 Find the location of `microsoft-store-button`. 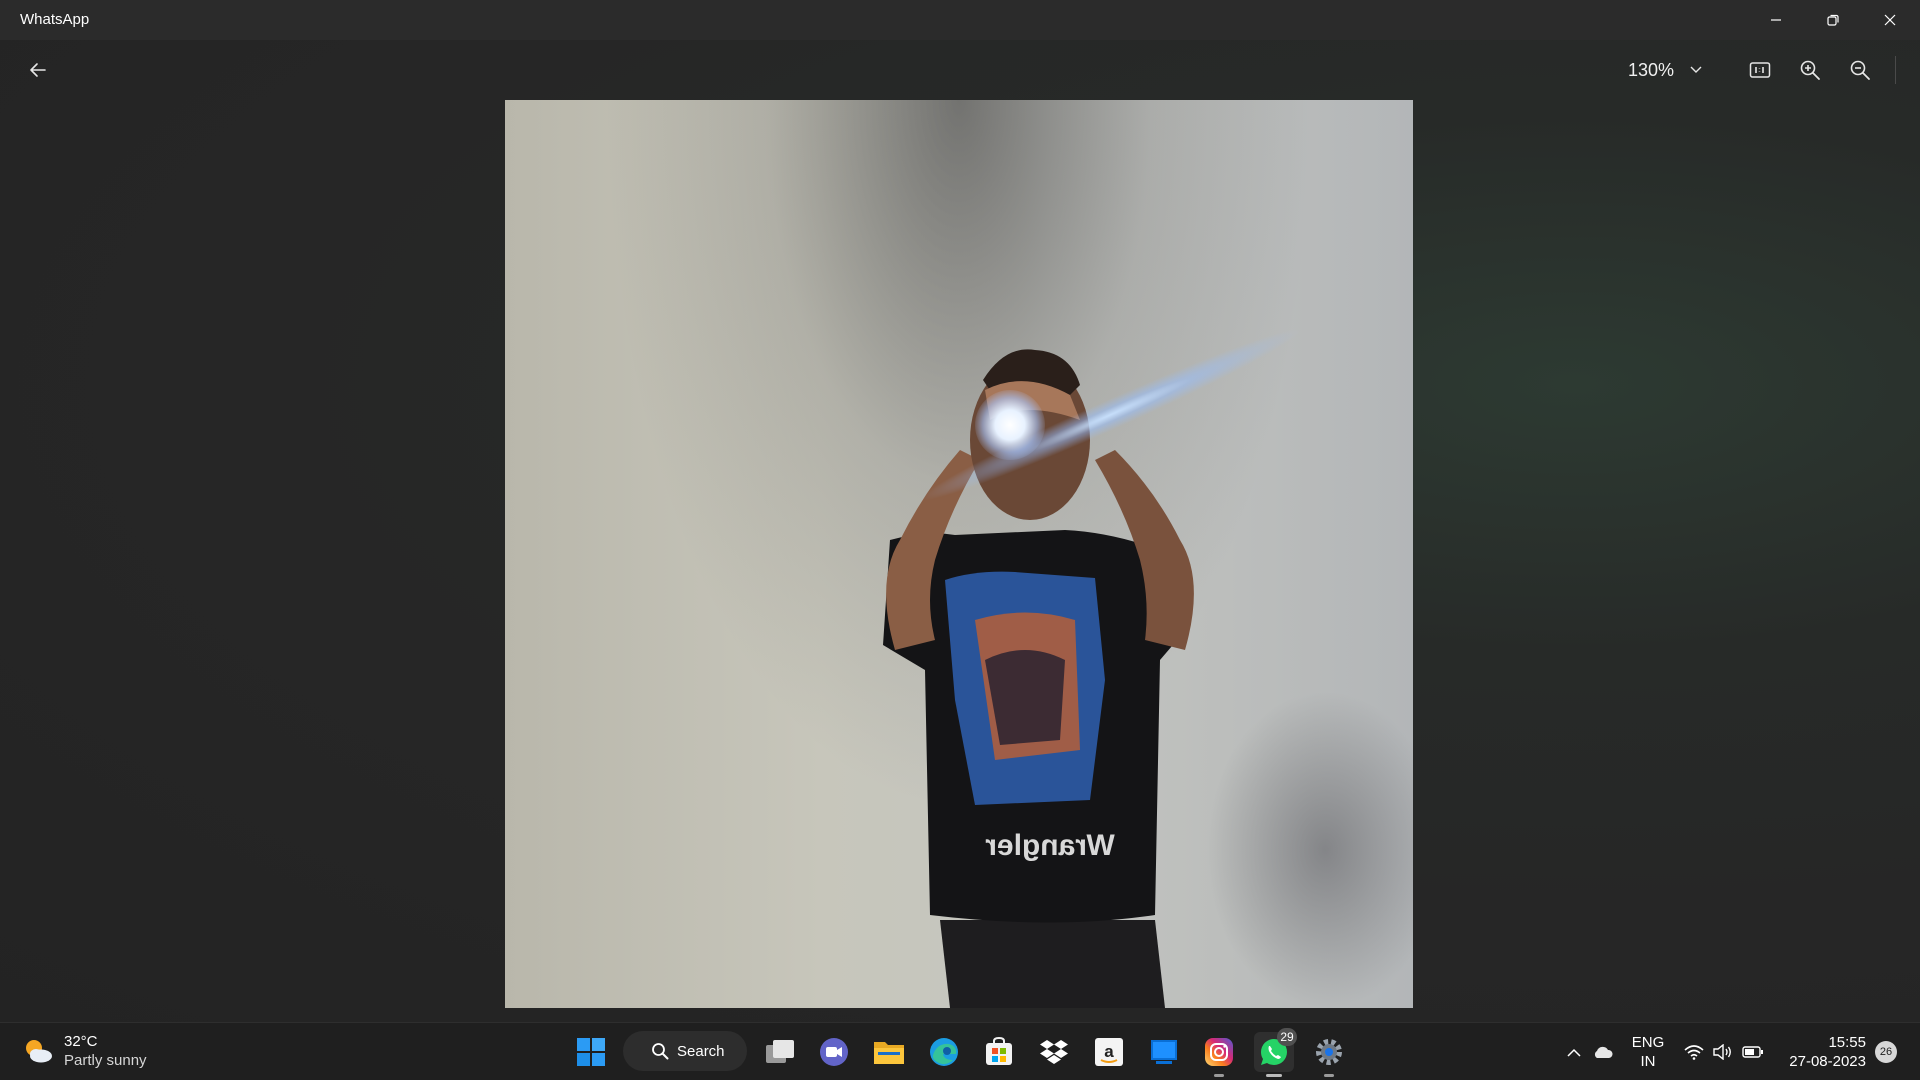

microsoft-store-button is located at coordinates (999, 1052).